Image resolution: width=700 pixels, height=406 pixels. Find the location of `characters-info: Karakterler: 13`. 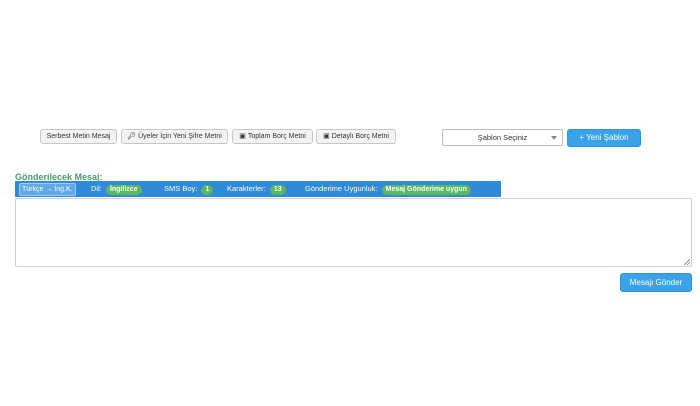

characters-info: Karakterler: 13 is located at coordinates (256, 189).